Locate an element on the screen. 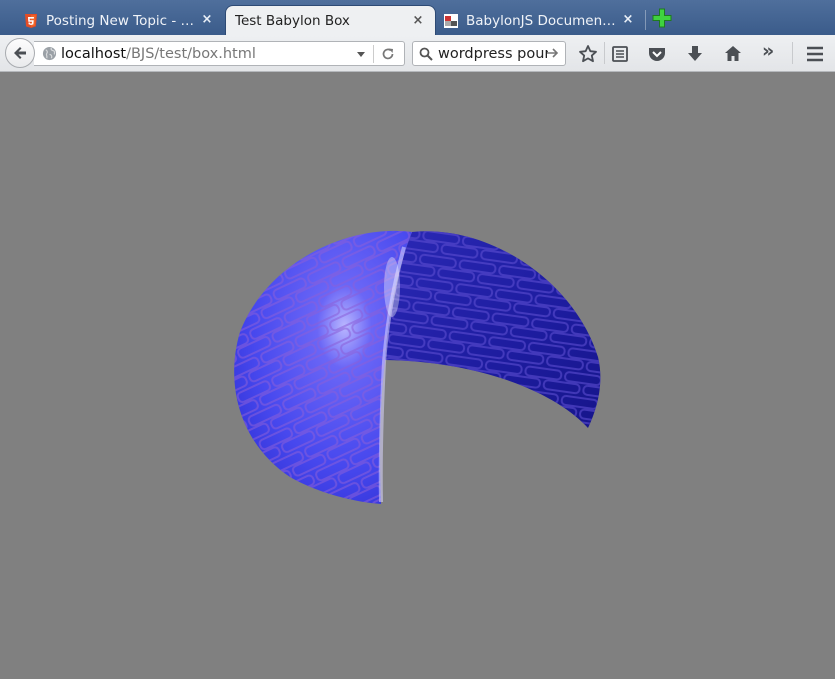 The image size is (835, 679). mesh-inner-texture is located at coordinates (493, 329).